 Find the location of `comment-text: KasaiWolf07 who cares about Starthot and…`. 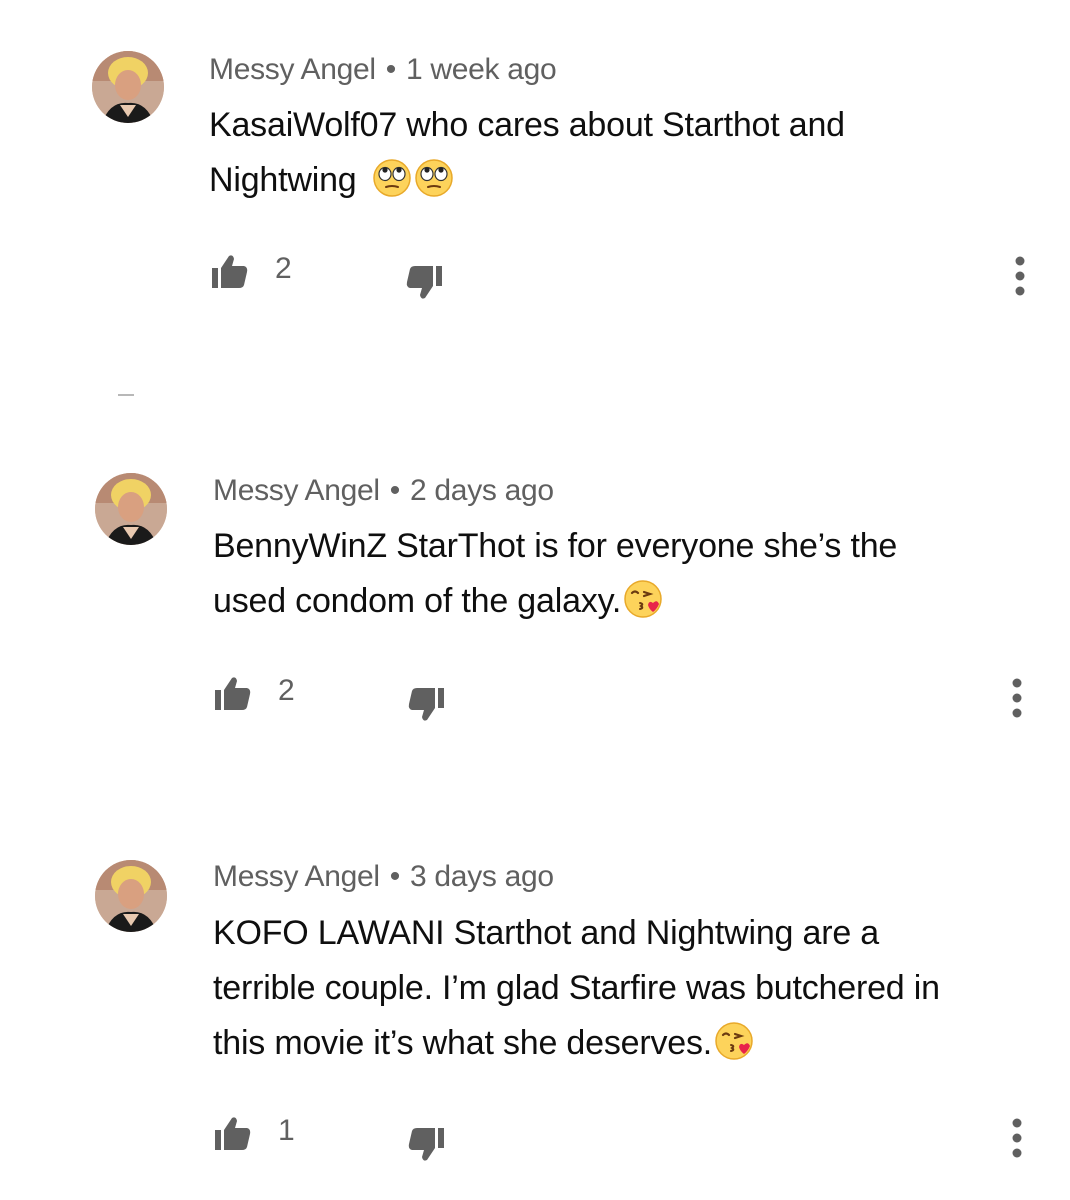

comment-text: KasaiWolf07 who cares about Starthot and… is located at coordinates (527, 153).